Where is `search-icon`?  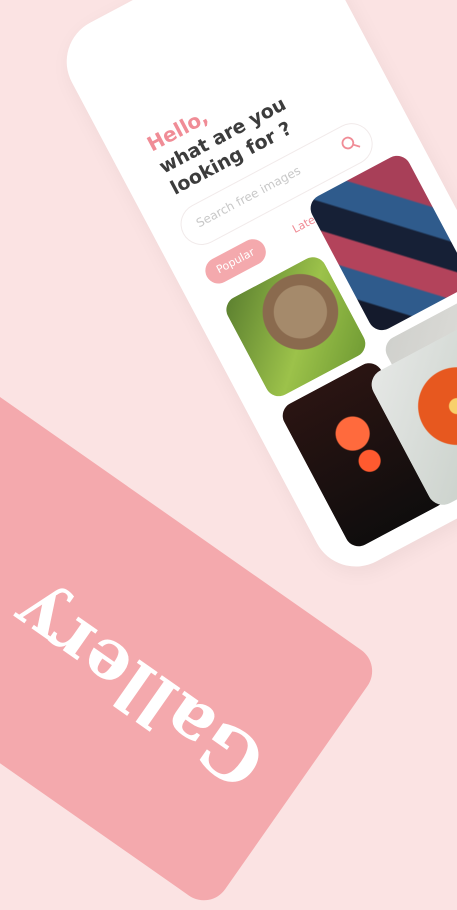 search-icon is located at coordinates (350, 144).